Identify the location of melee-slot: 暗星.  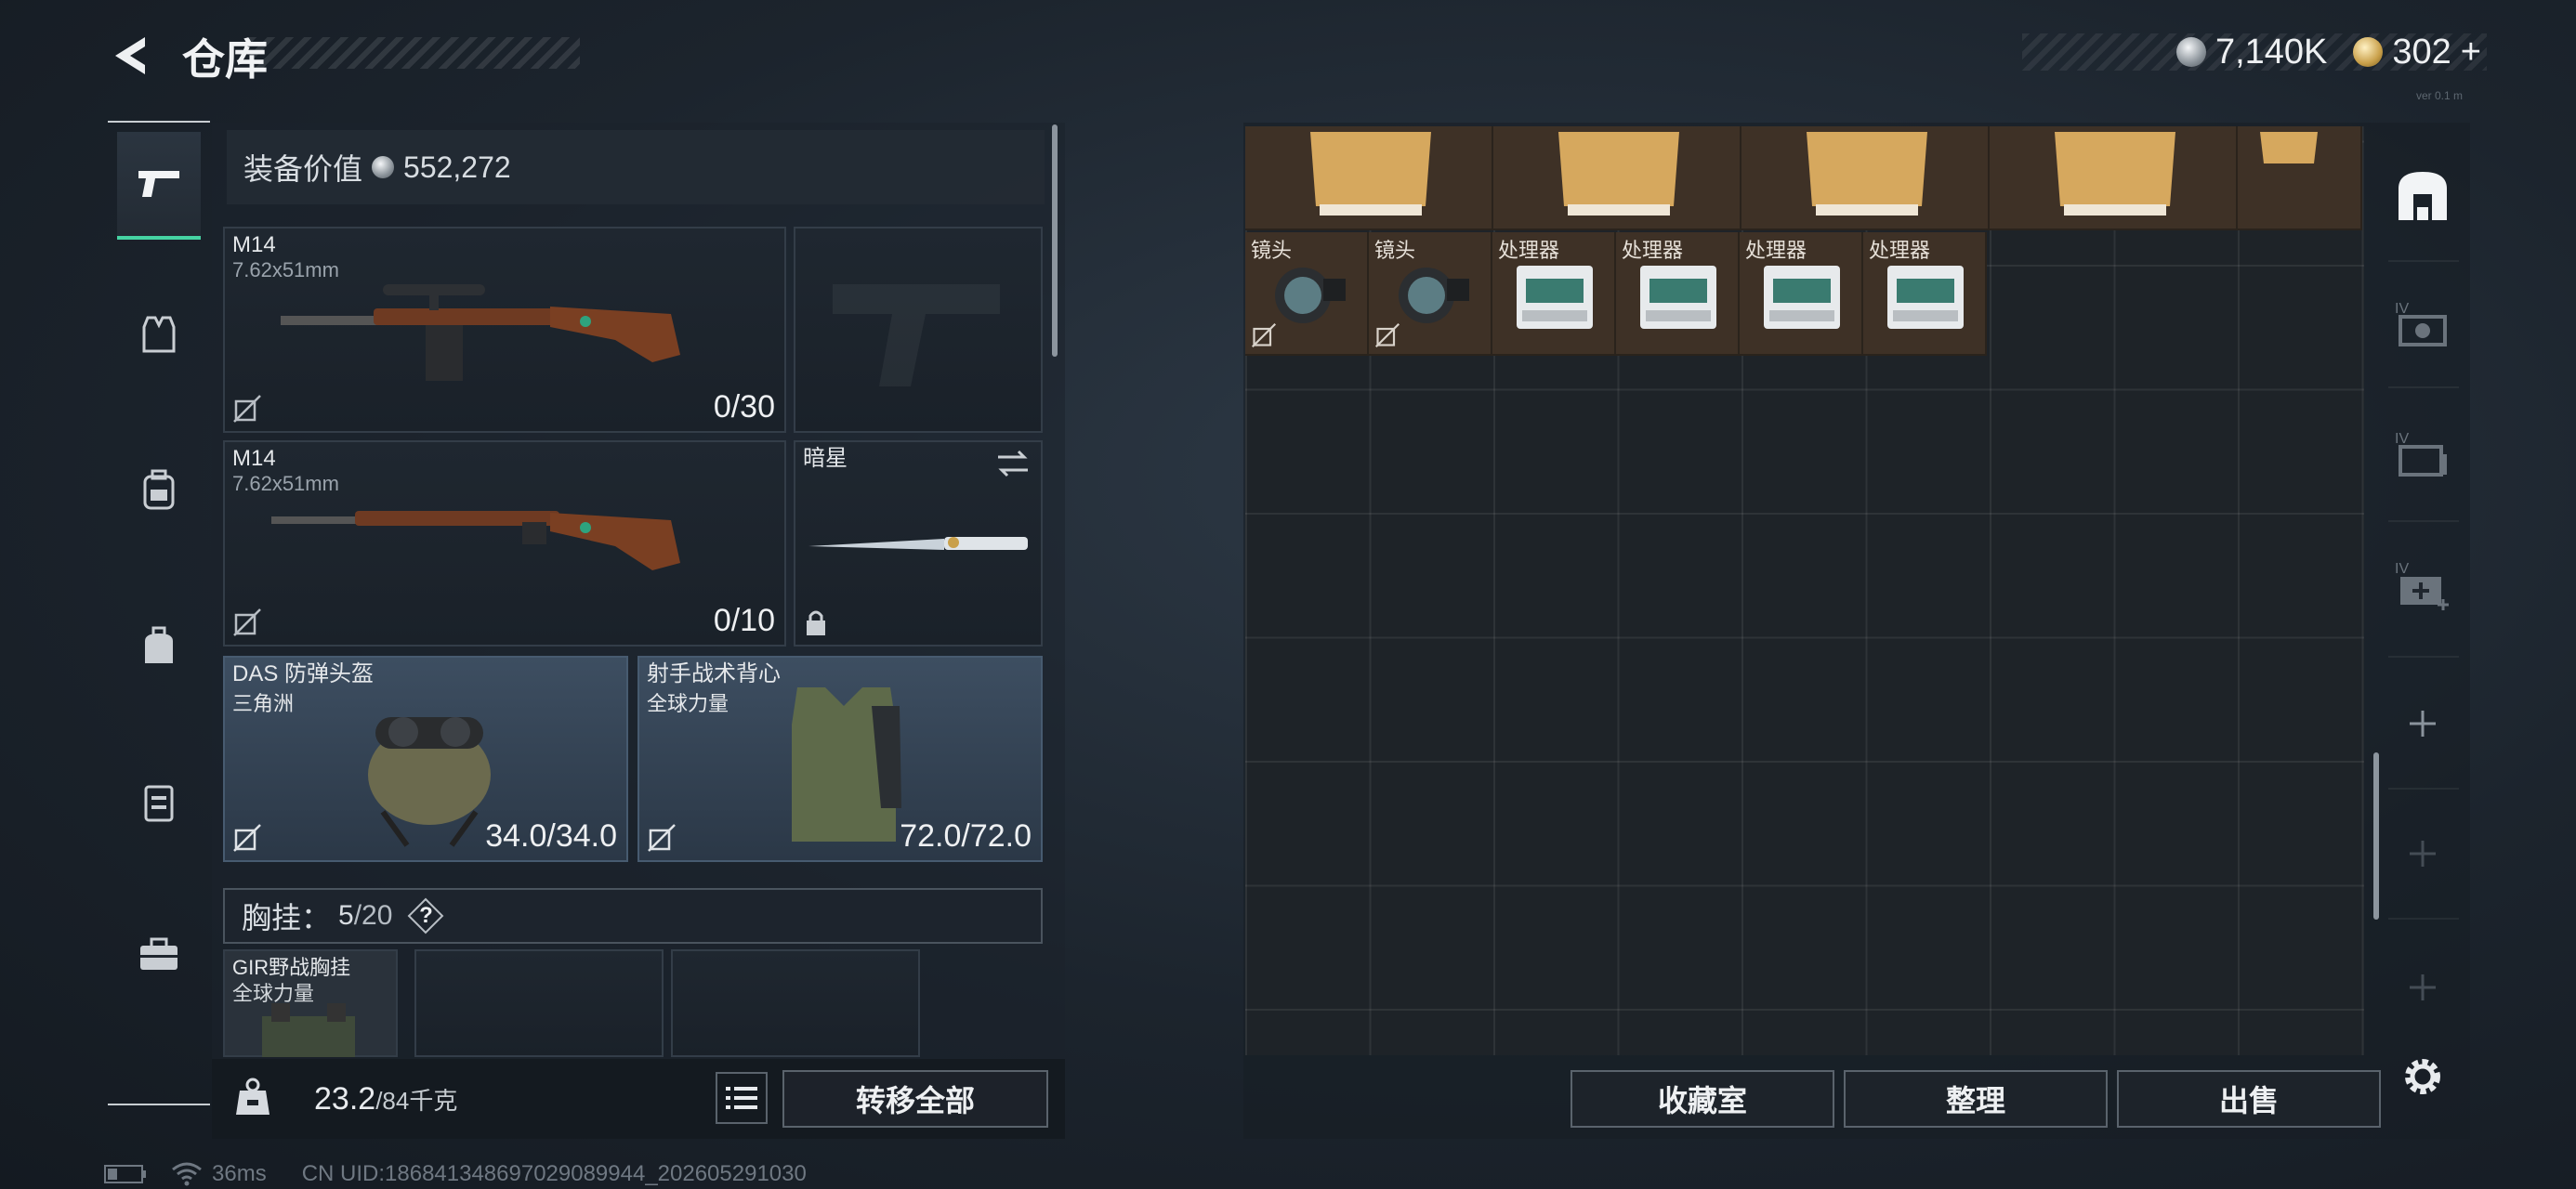
(918, 544).